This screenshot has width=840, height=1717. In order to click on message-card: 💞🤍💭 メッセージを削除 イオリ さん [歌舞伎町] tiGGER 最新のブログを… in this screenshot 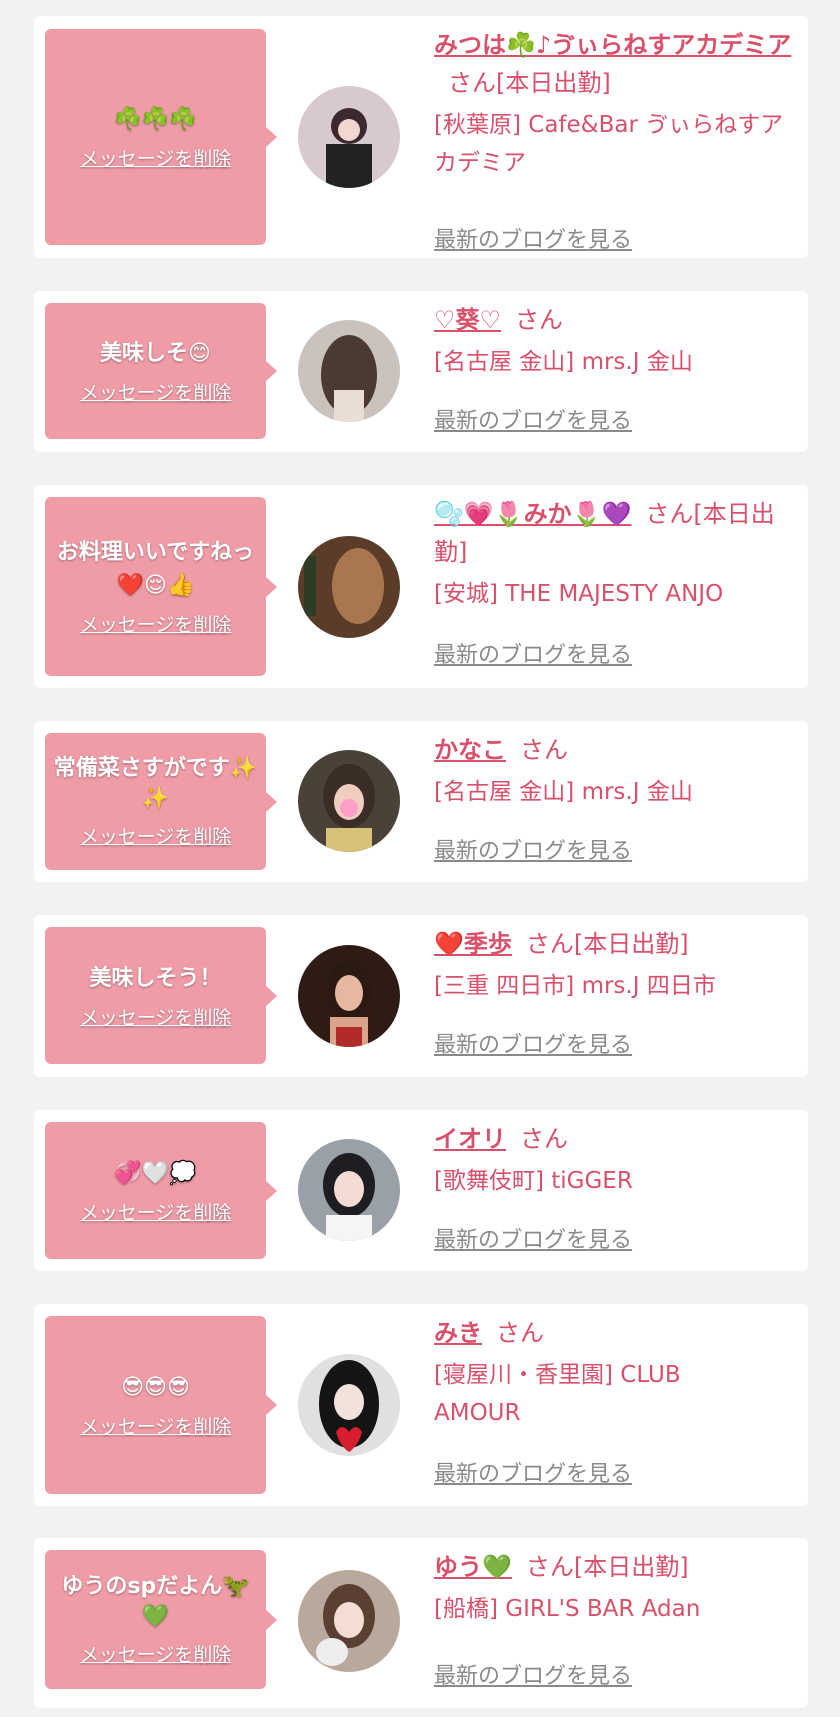, I will do `click(421, 1190)`.